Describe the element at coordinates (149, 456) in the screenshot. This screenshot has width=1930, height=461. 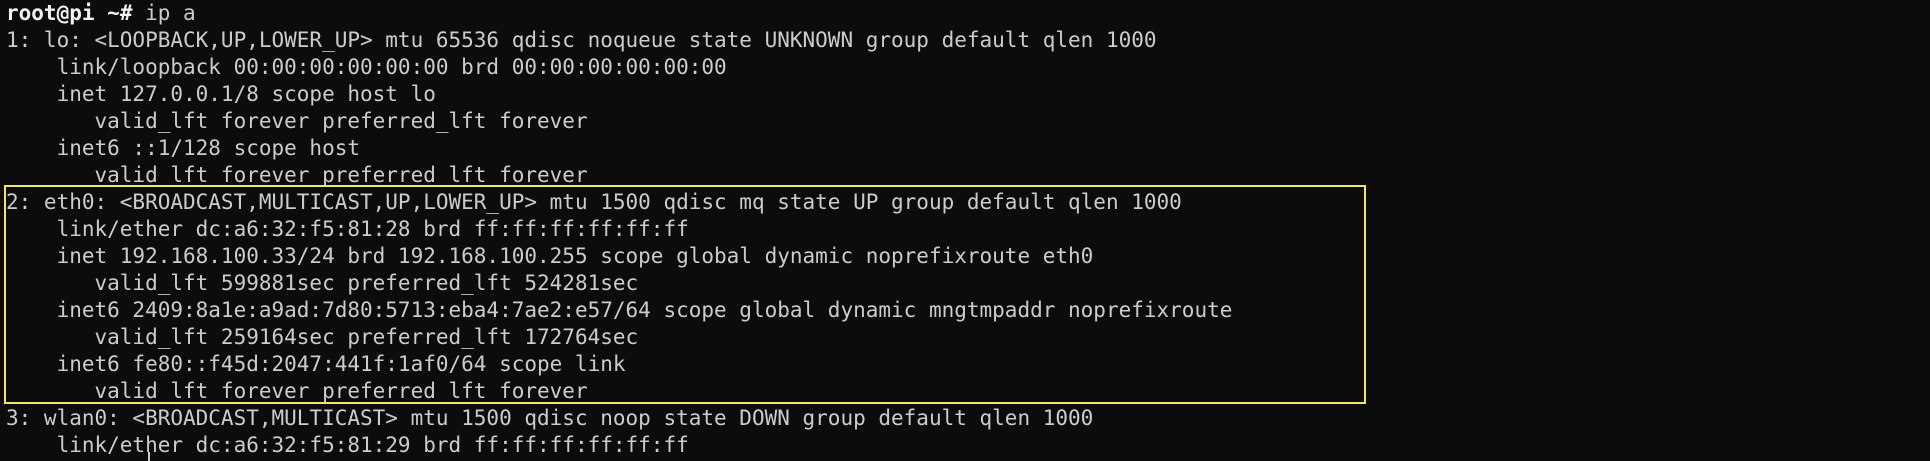
I see `text-cursor` at that location.